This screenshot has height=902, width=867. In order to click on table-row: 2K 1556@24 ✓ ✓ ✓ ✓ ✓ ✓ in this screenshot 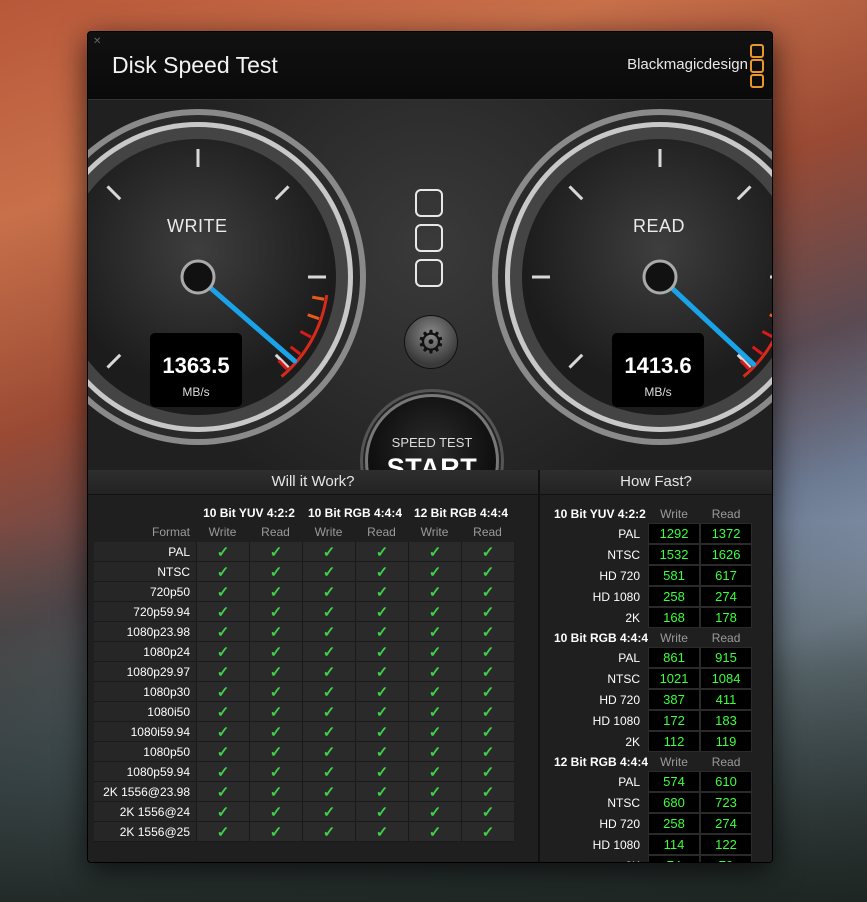, I will do `click(304, 812)`.